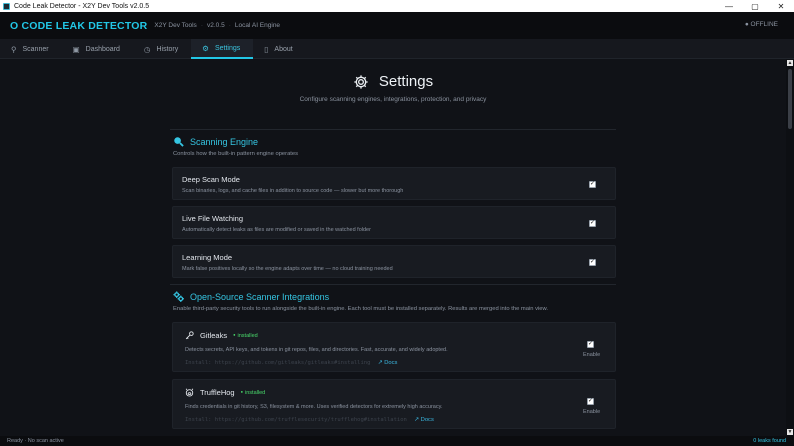  Describe the element at coordinates (761, 24) in the screenshot. I see `connection-status: ● OFFLINE` at that location.